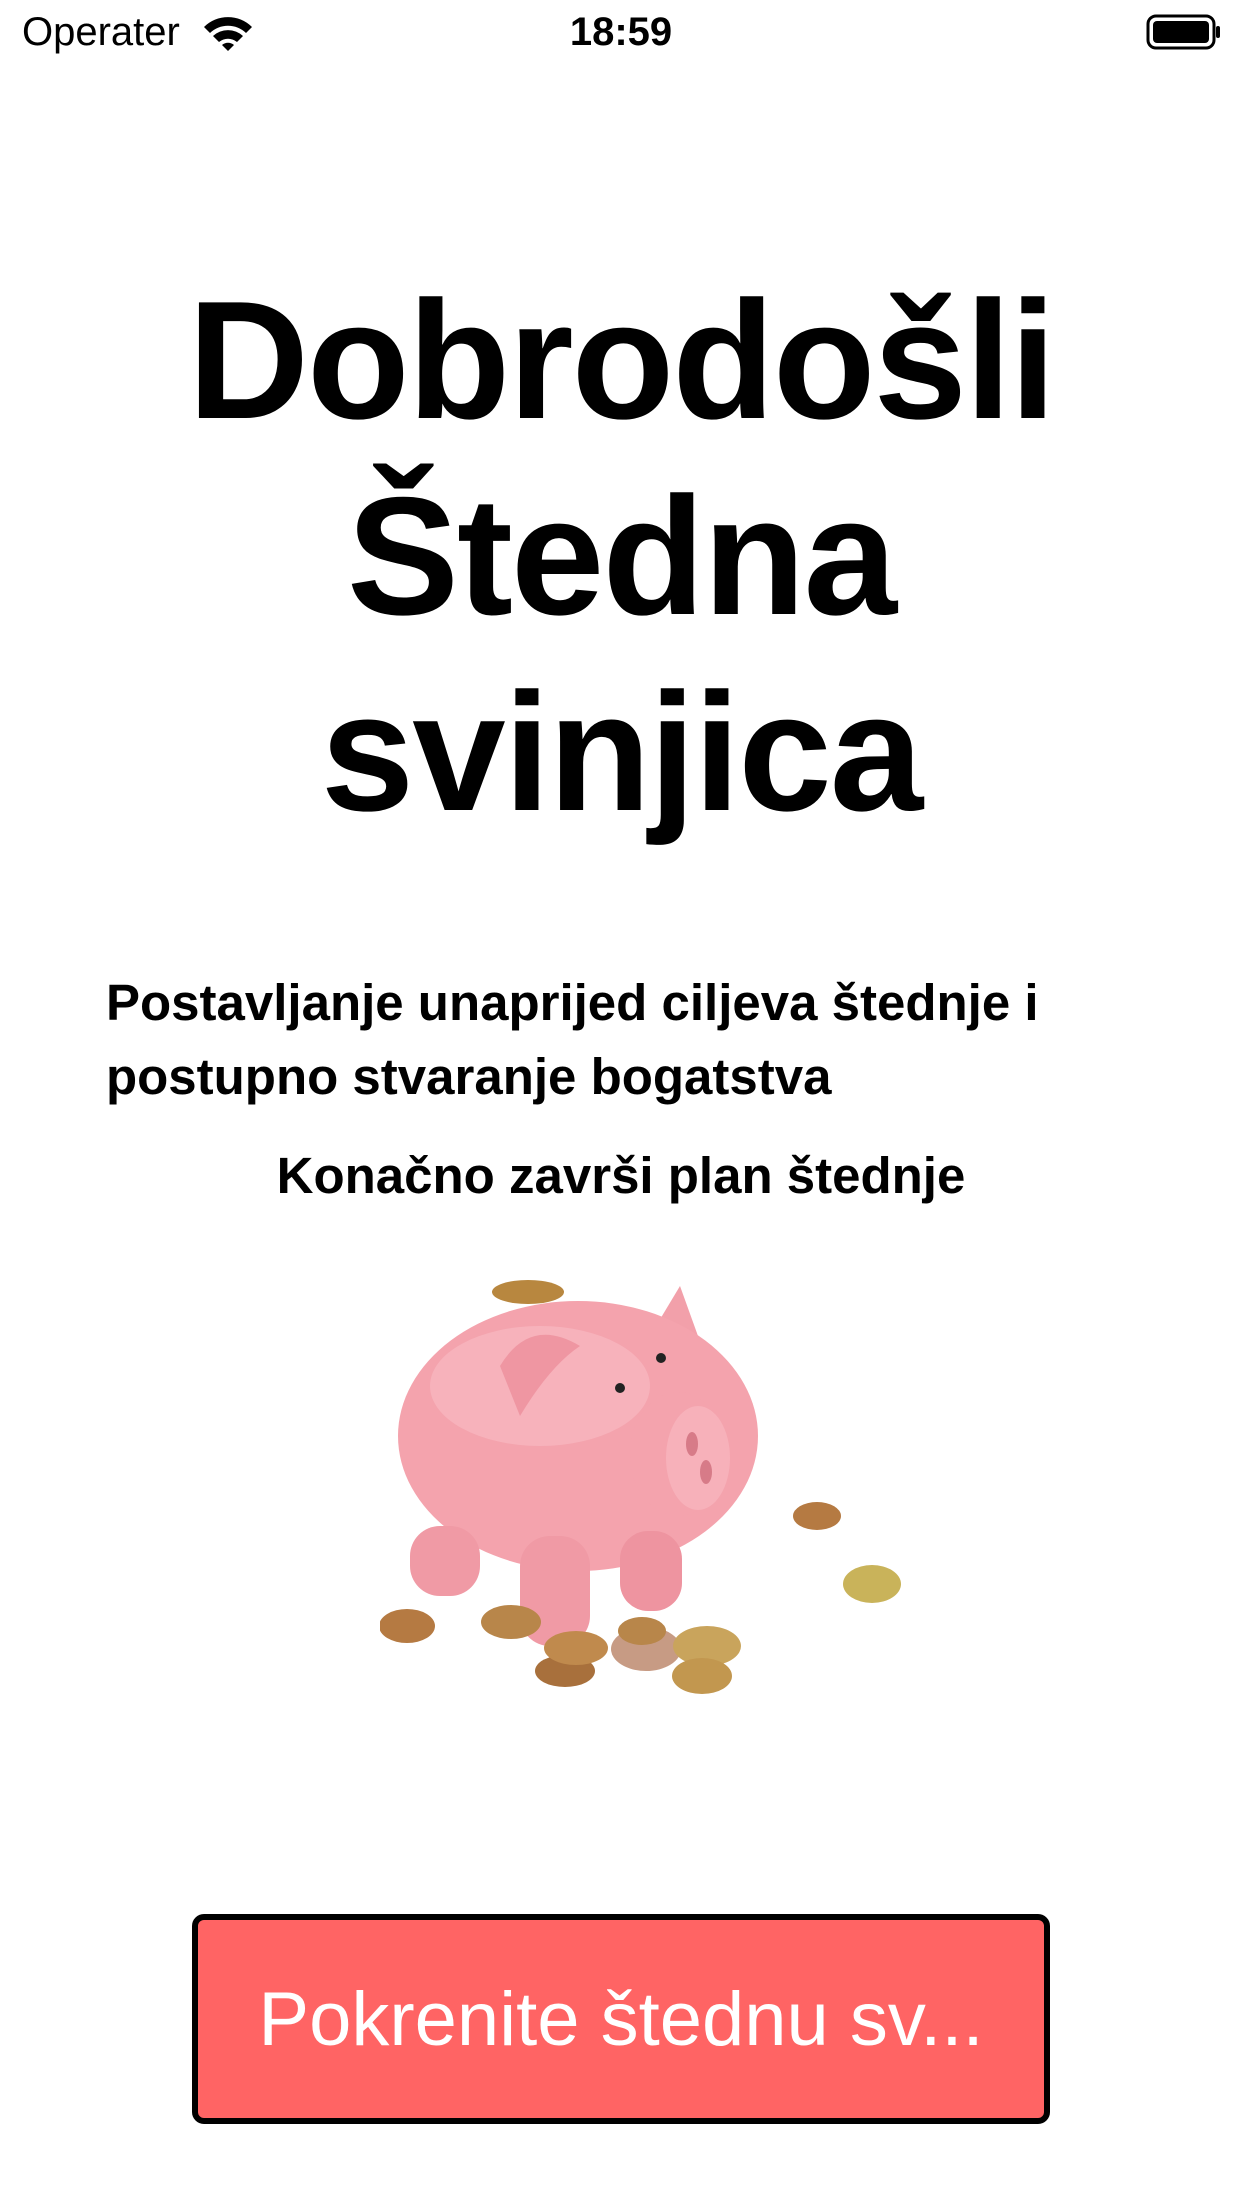  I want to click on welcome-title-line: svinjica, so click(621, 752).